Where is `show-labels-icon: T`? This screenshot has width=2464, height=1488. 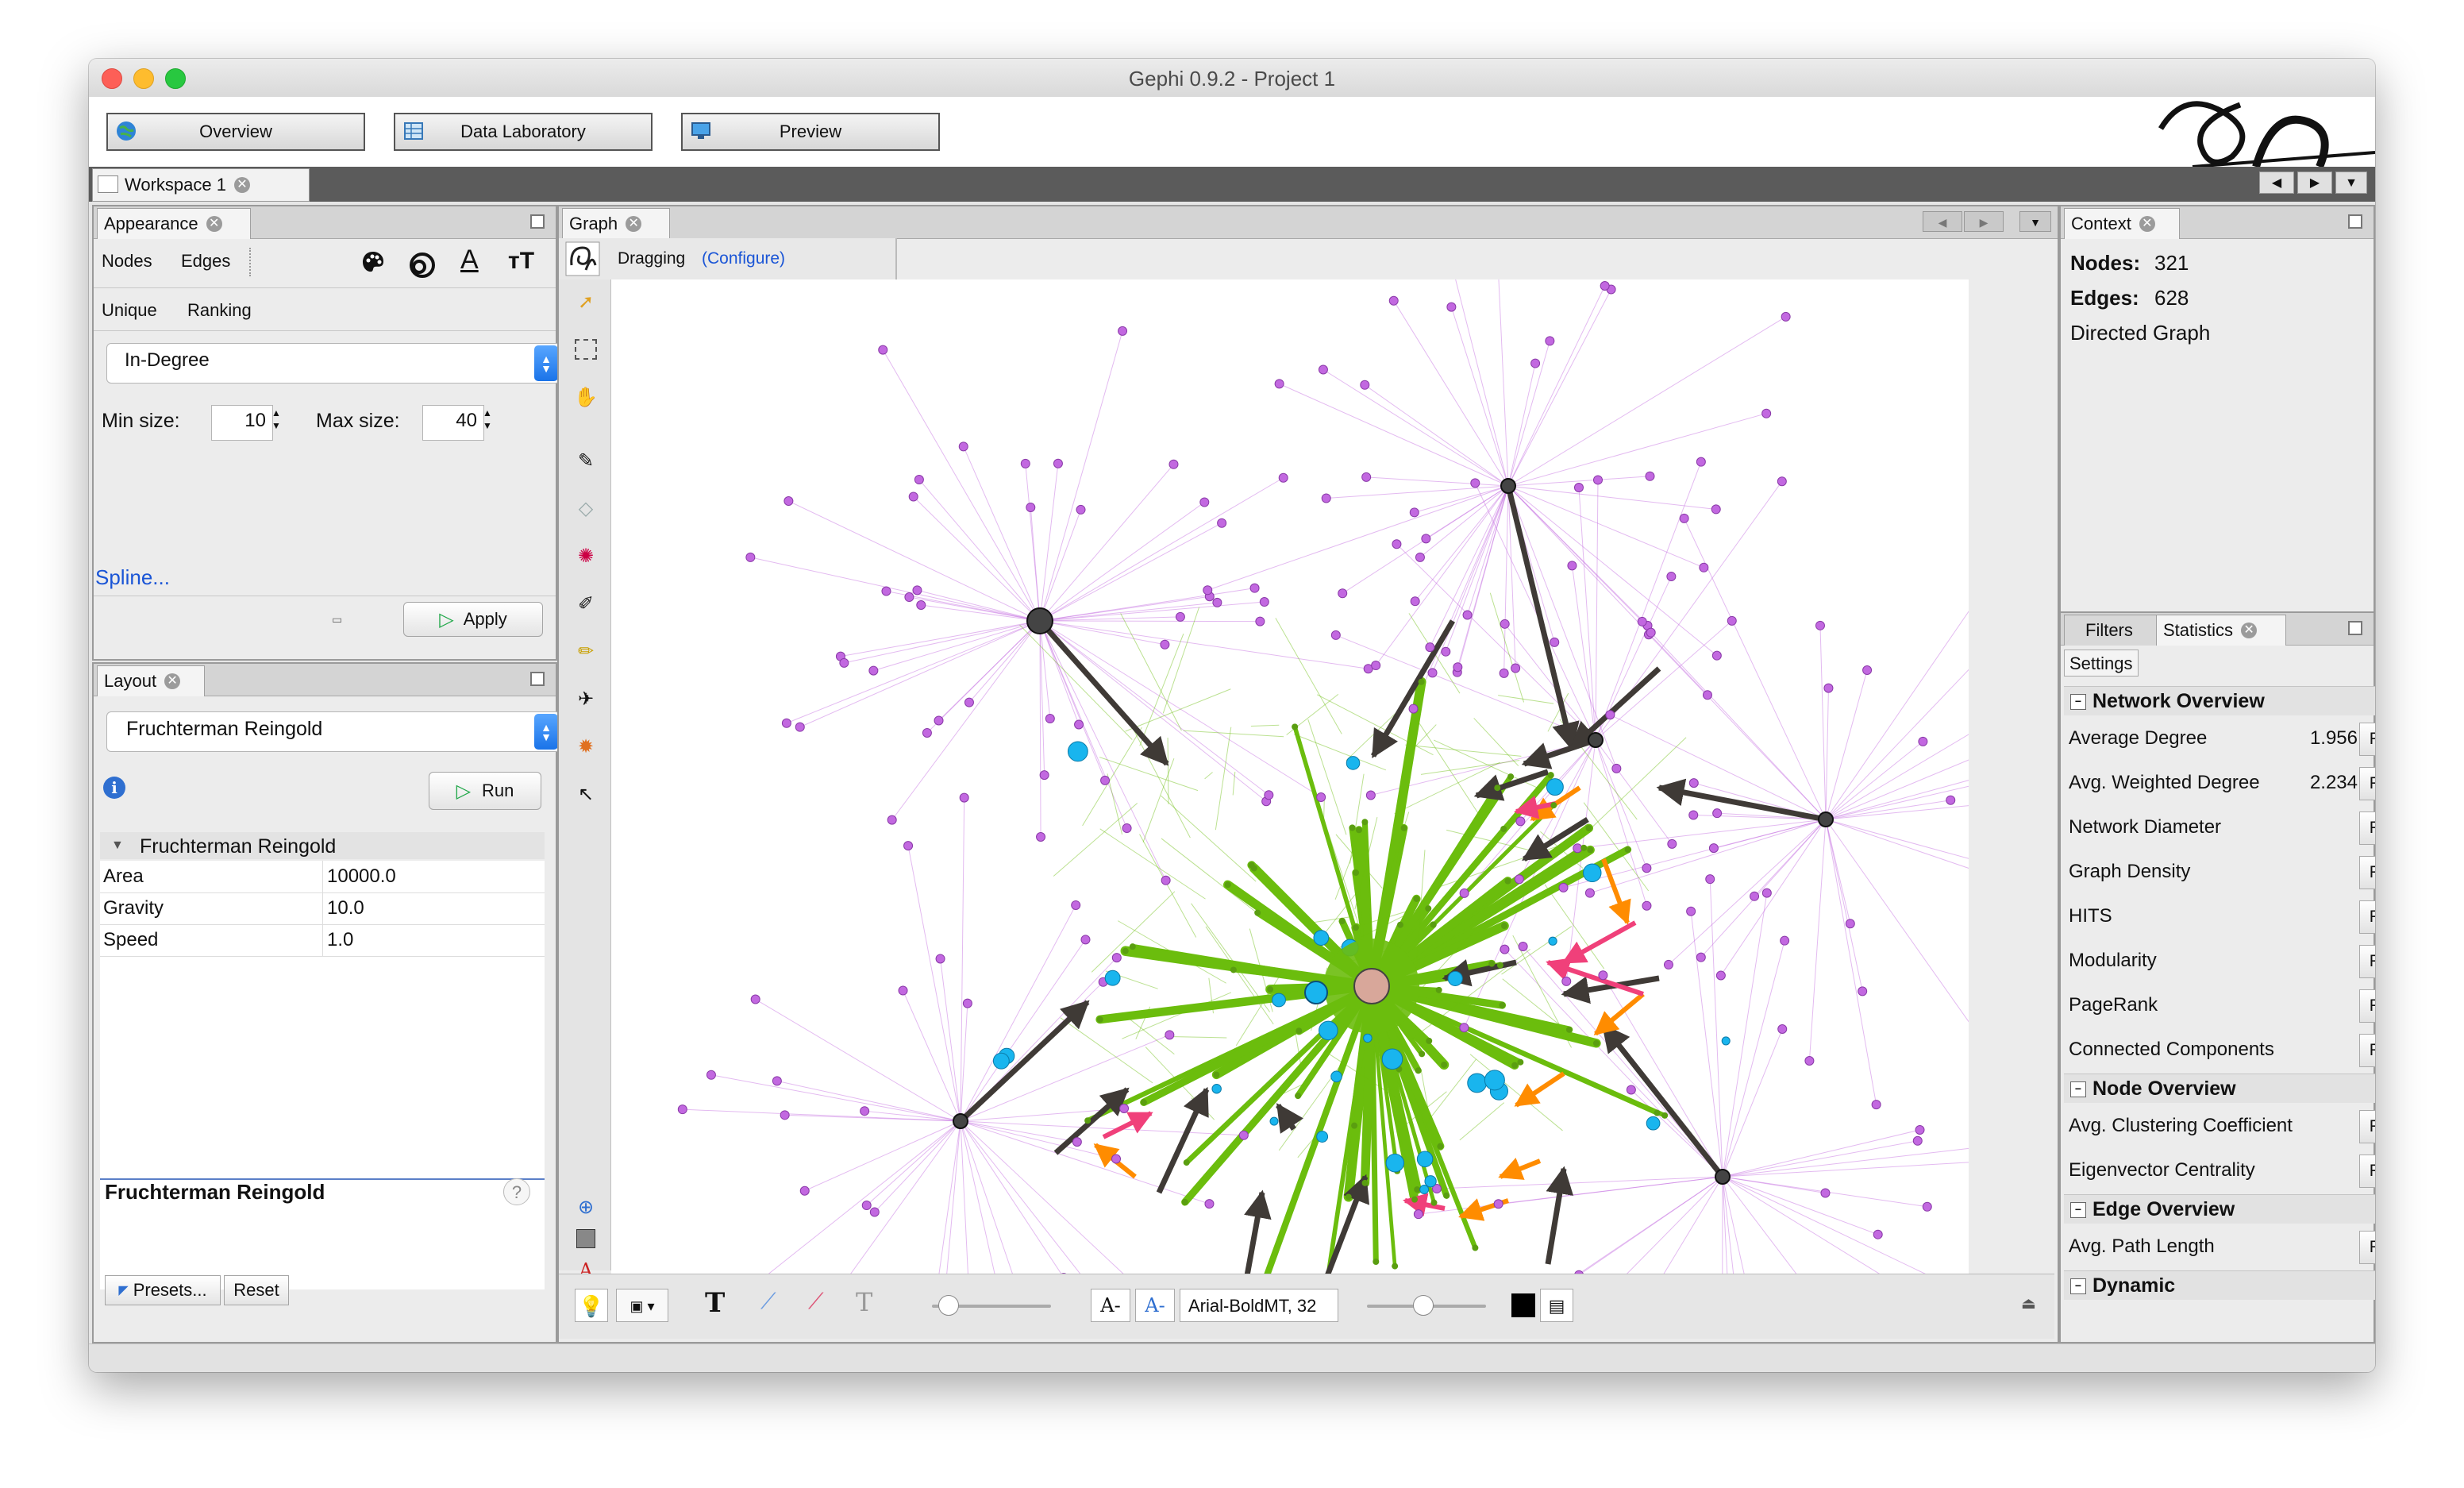
show-labels-icon: T is located at coordinates (715, 1303).